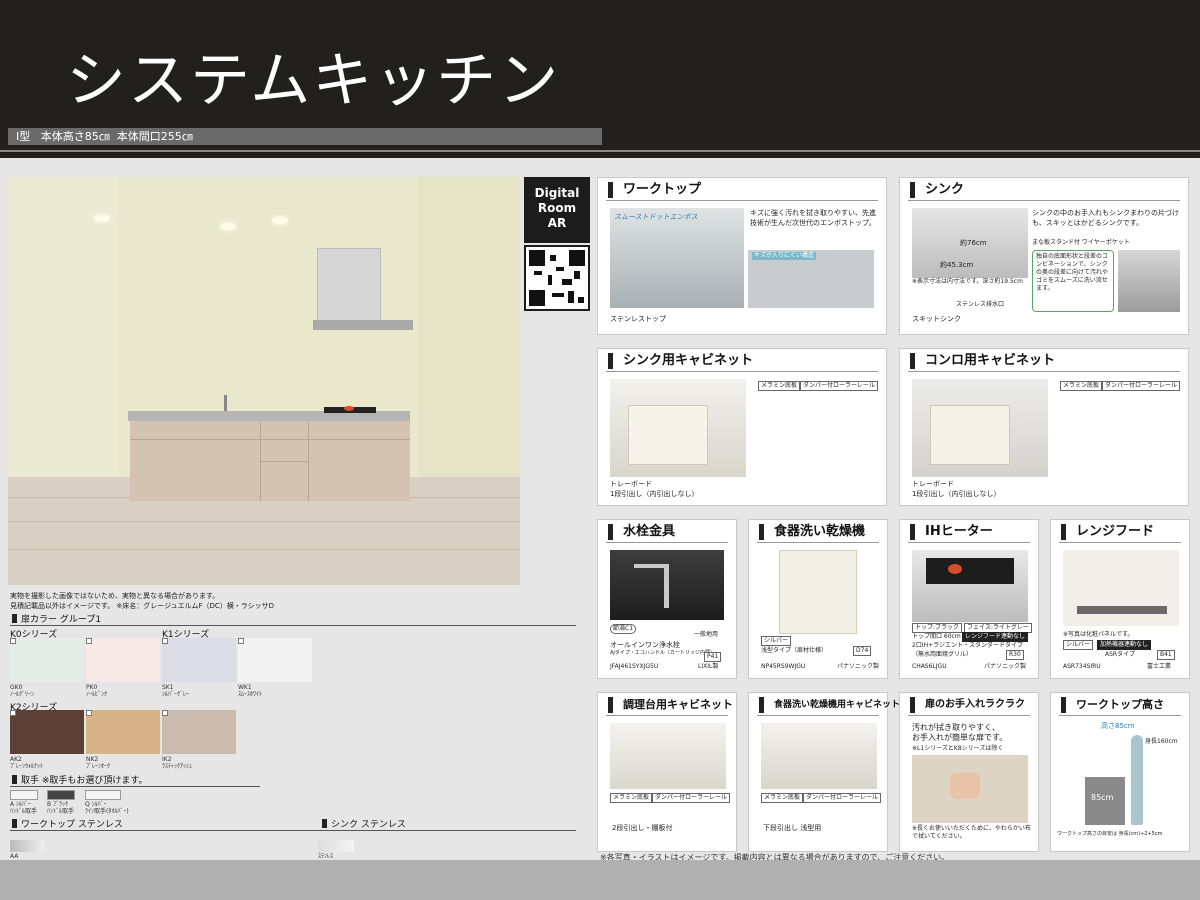 The width and height of the screenshot is (1200, 900). What do you see at coordinates (557, 278) in the screenshot?
I see `qr-code` at bounding box center [557, 278].